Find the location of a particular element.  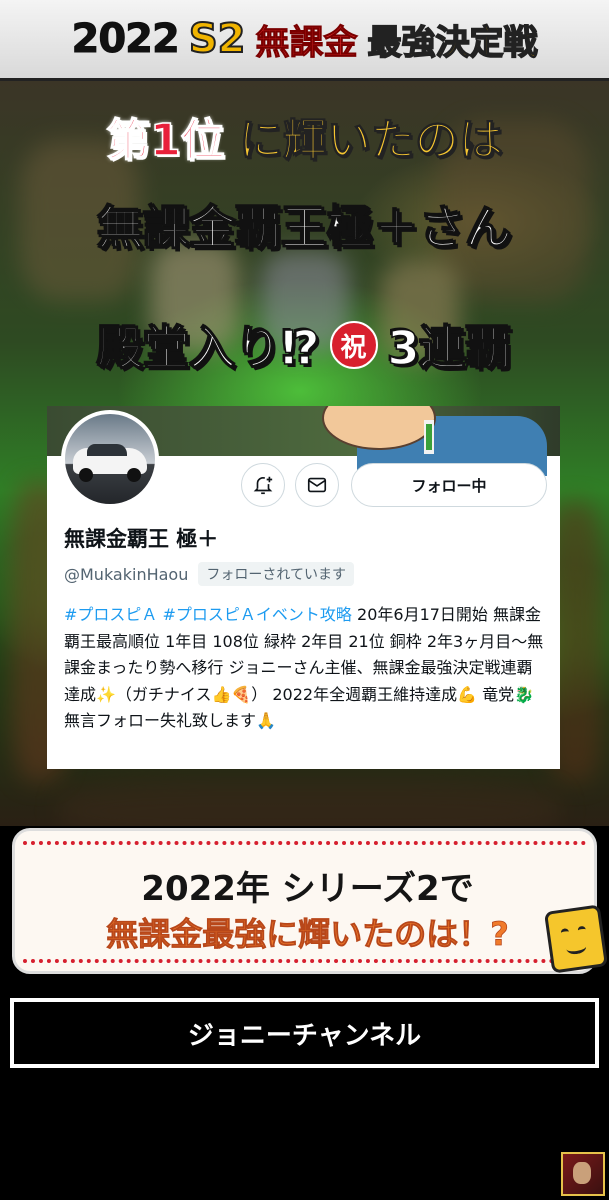

caption-box: 2022年 シリーズ2で 無課金最強に輝いたのは！? is located at coordinates (304, 901).